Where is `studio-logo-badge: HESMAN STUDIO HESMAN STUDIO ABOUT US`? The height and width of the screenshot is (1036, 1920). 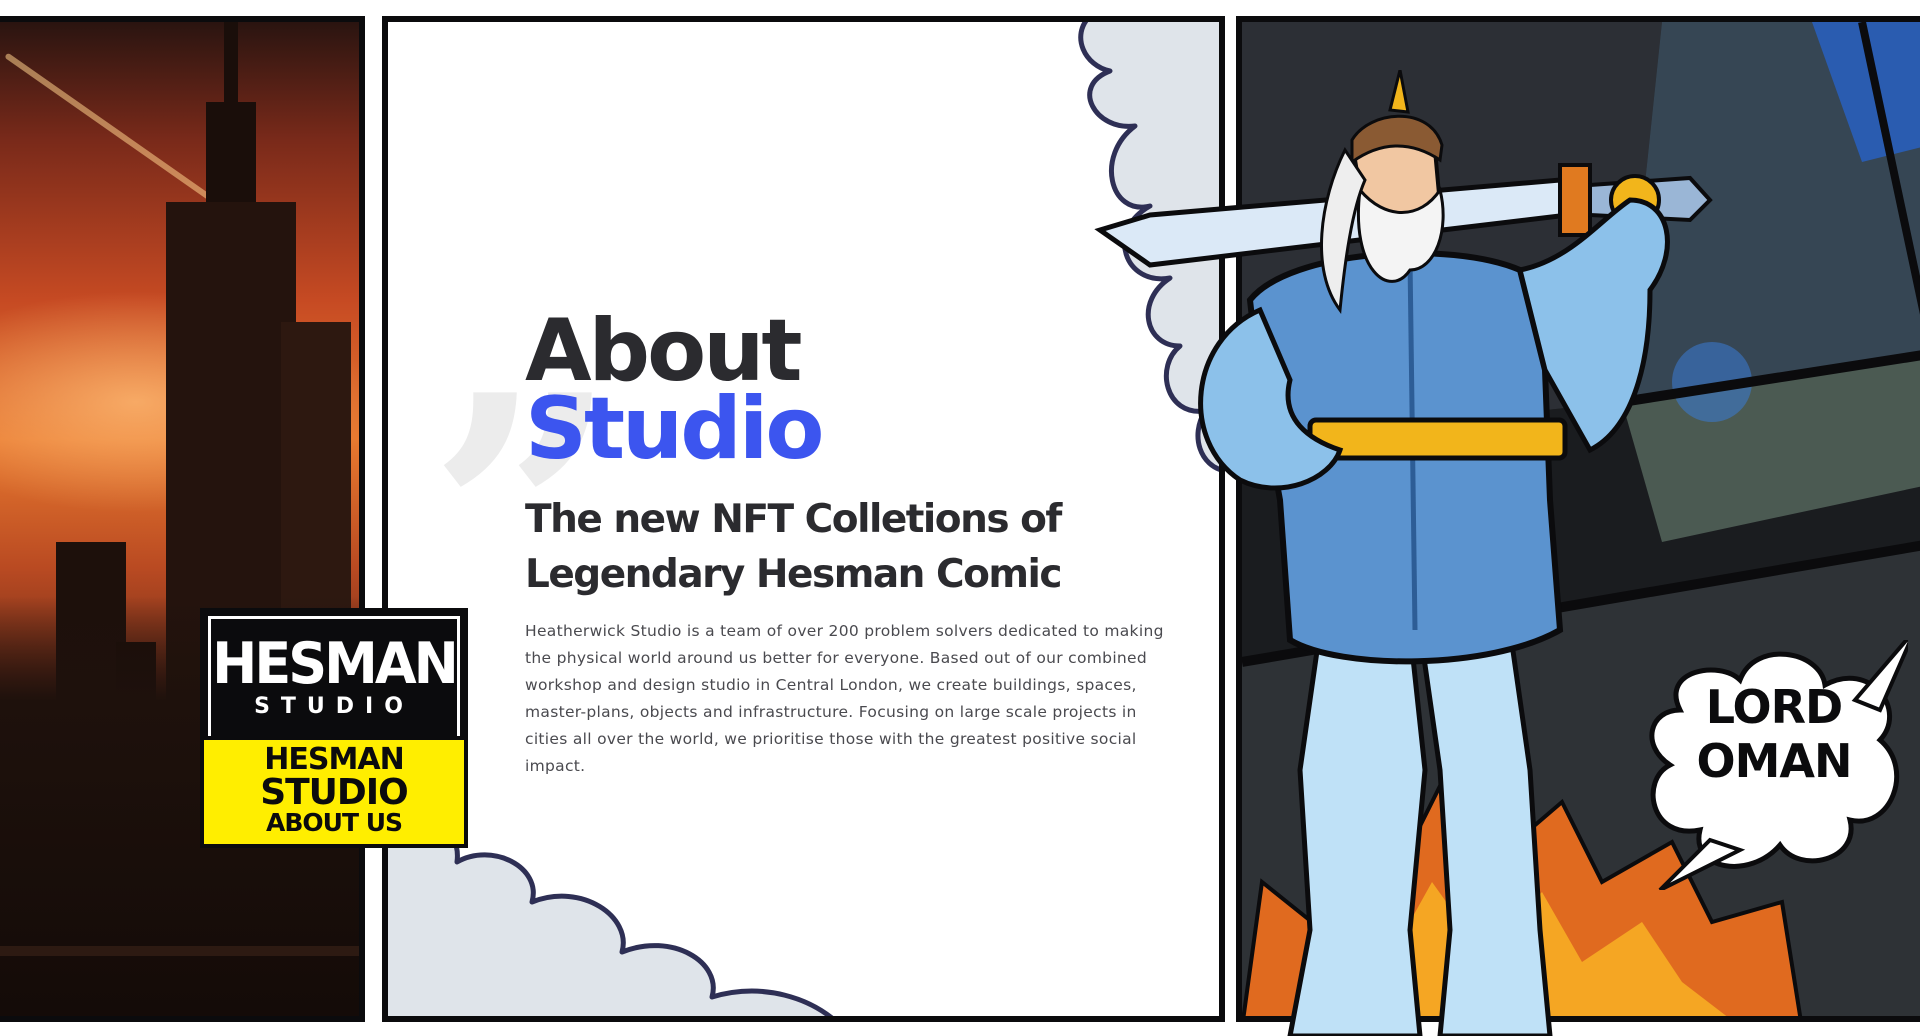 studio-logo-badge: HESMAN STUDIO HESMAN STUDIO ABOUT US is located at coordinates (334, 728).